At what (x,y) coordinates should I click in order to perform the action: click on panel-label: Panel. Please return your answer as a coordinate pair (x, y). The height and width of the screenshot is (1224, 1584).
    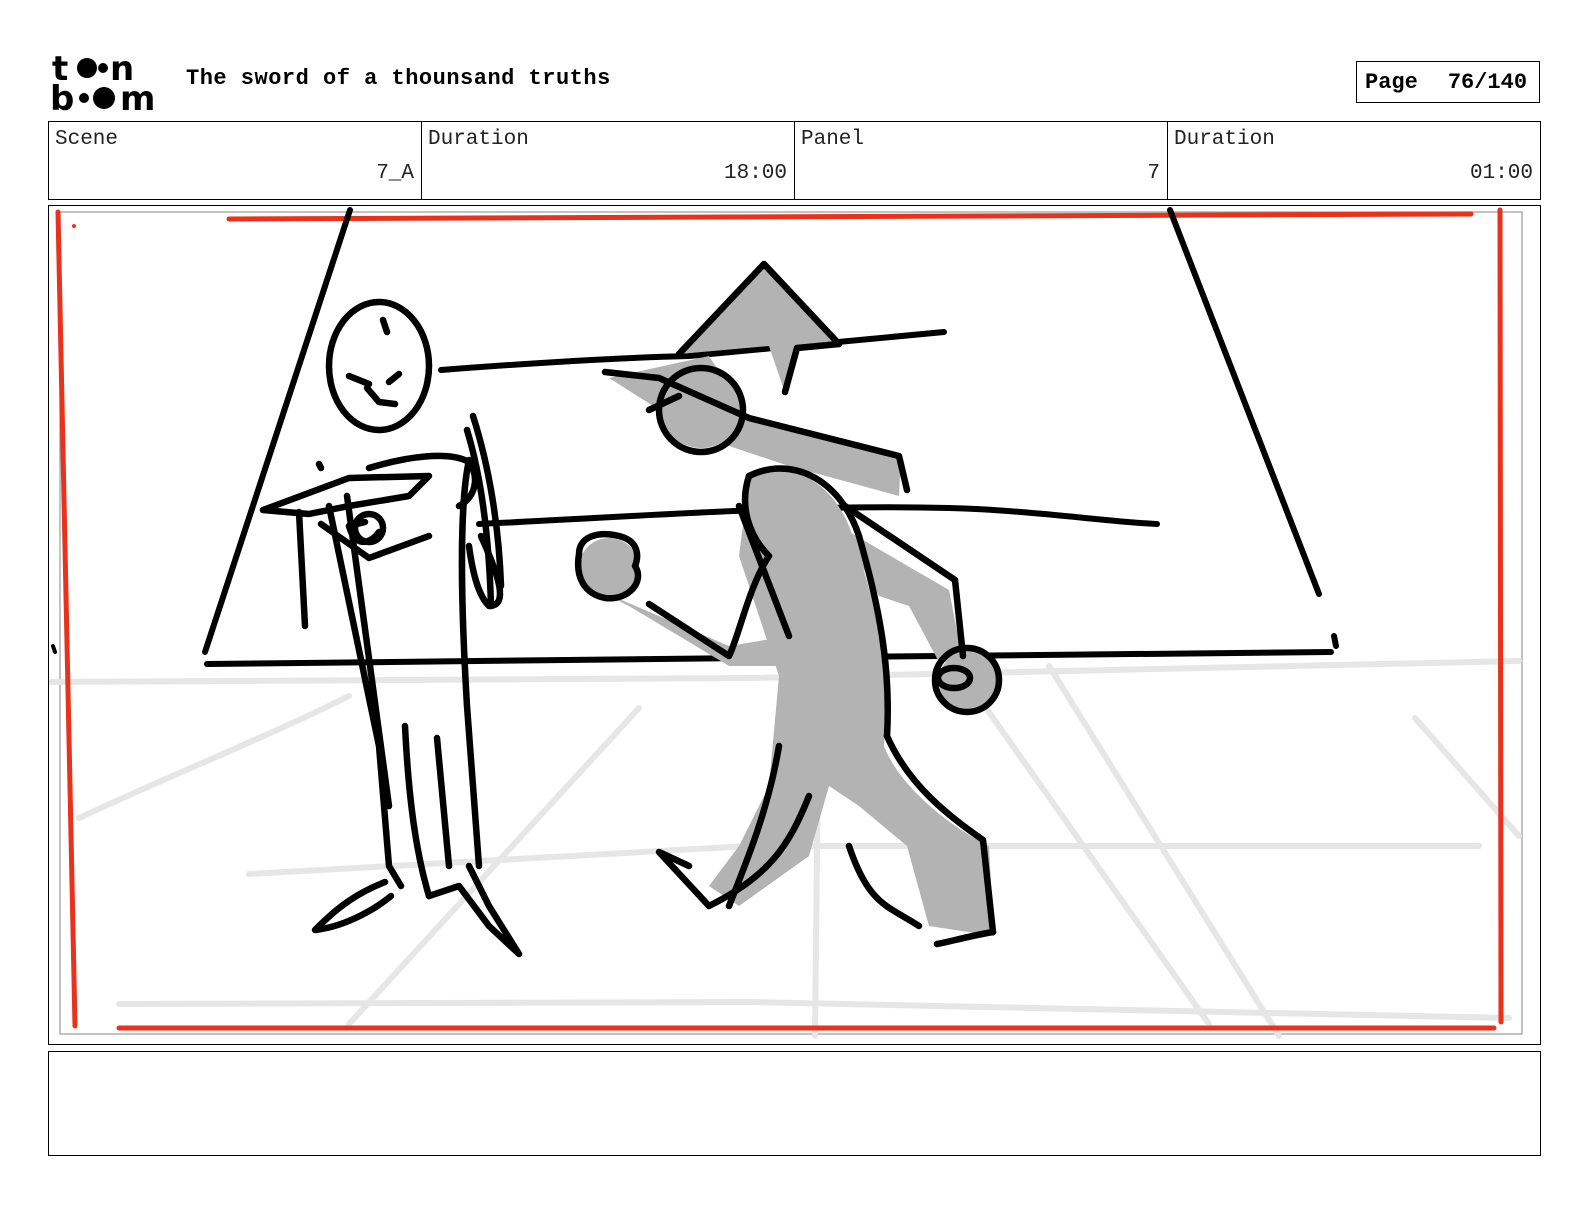
    Looking at the image, I should click on (833, 139).